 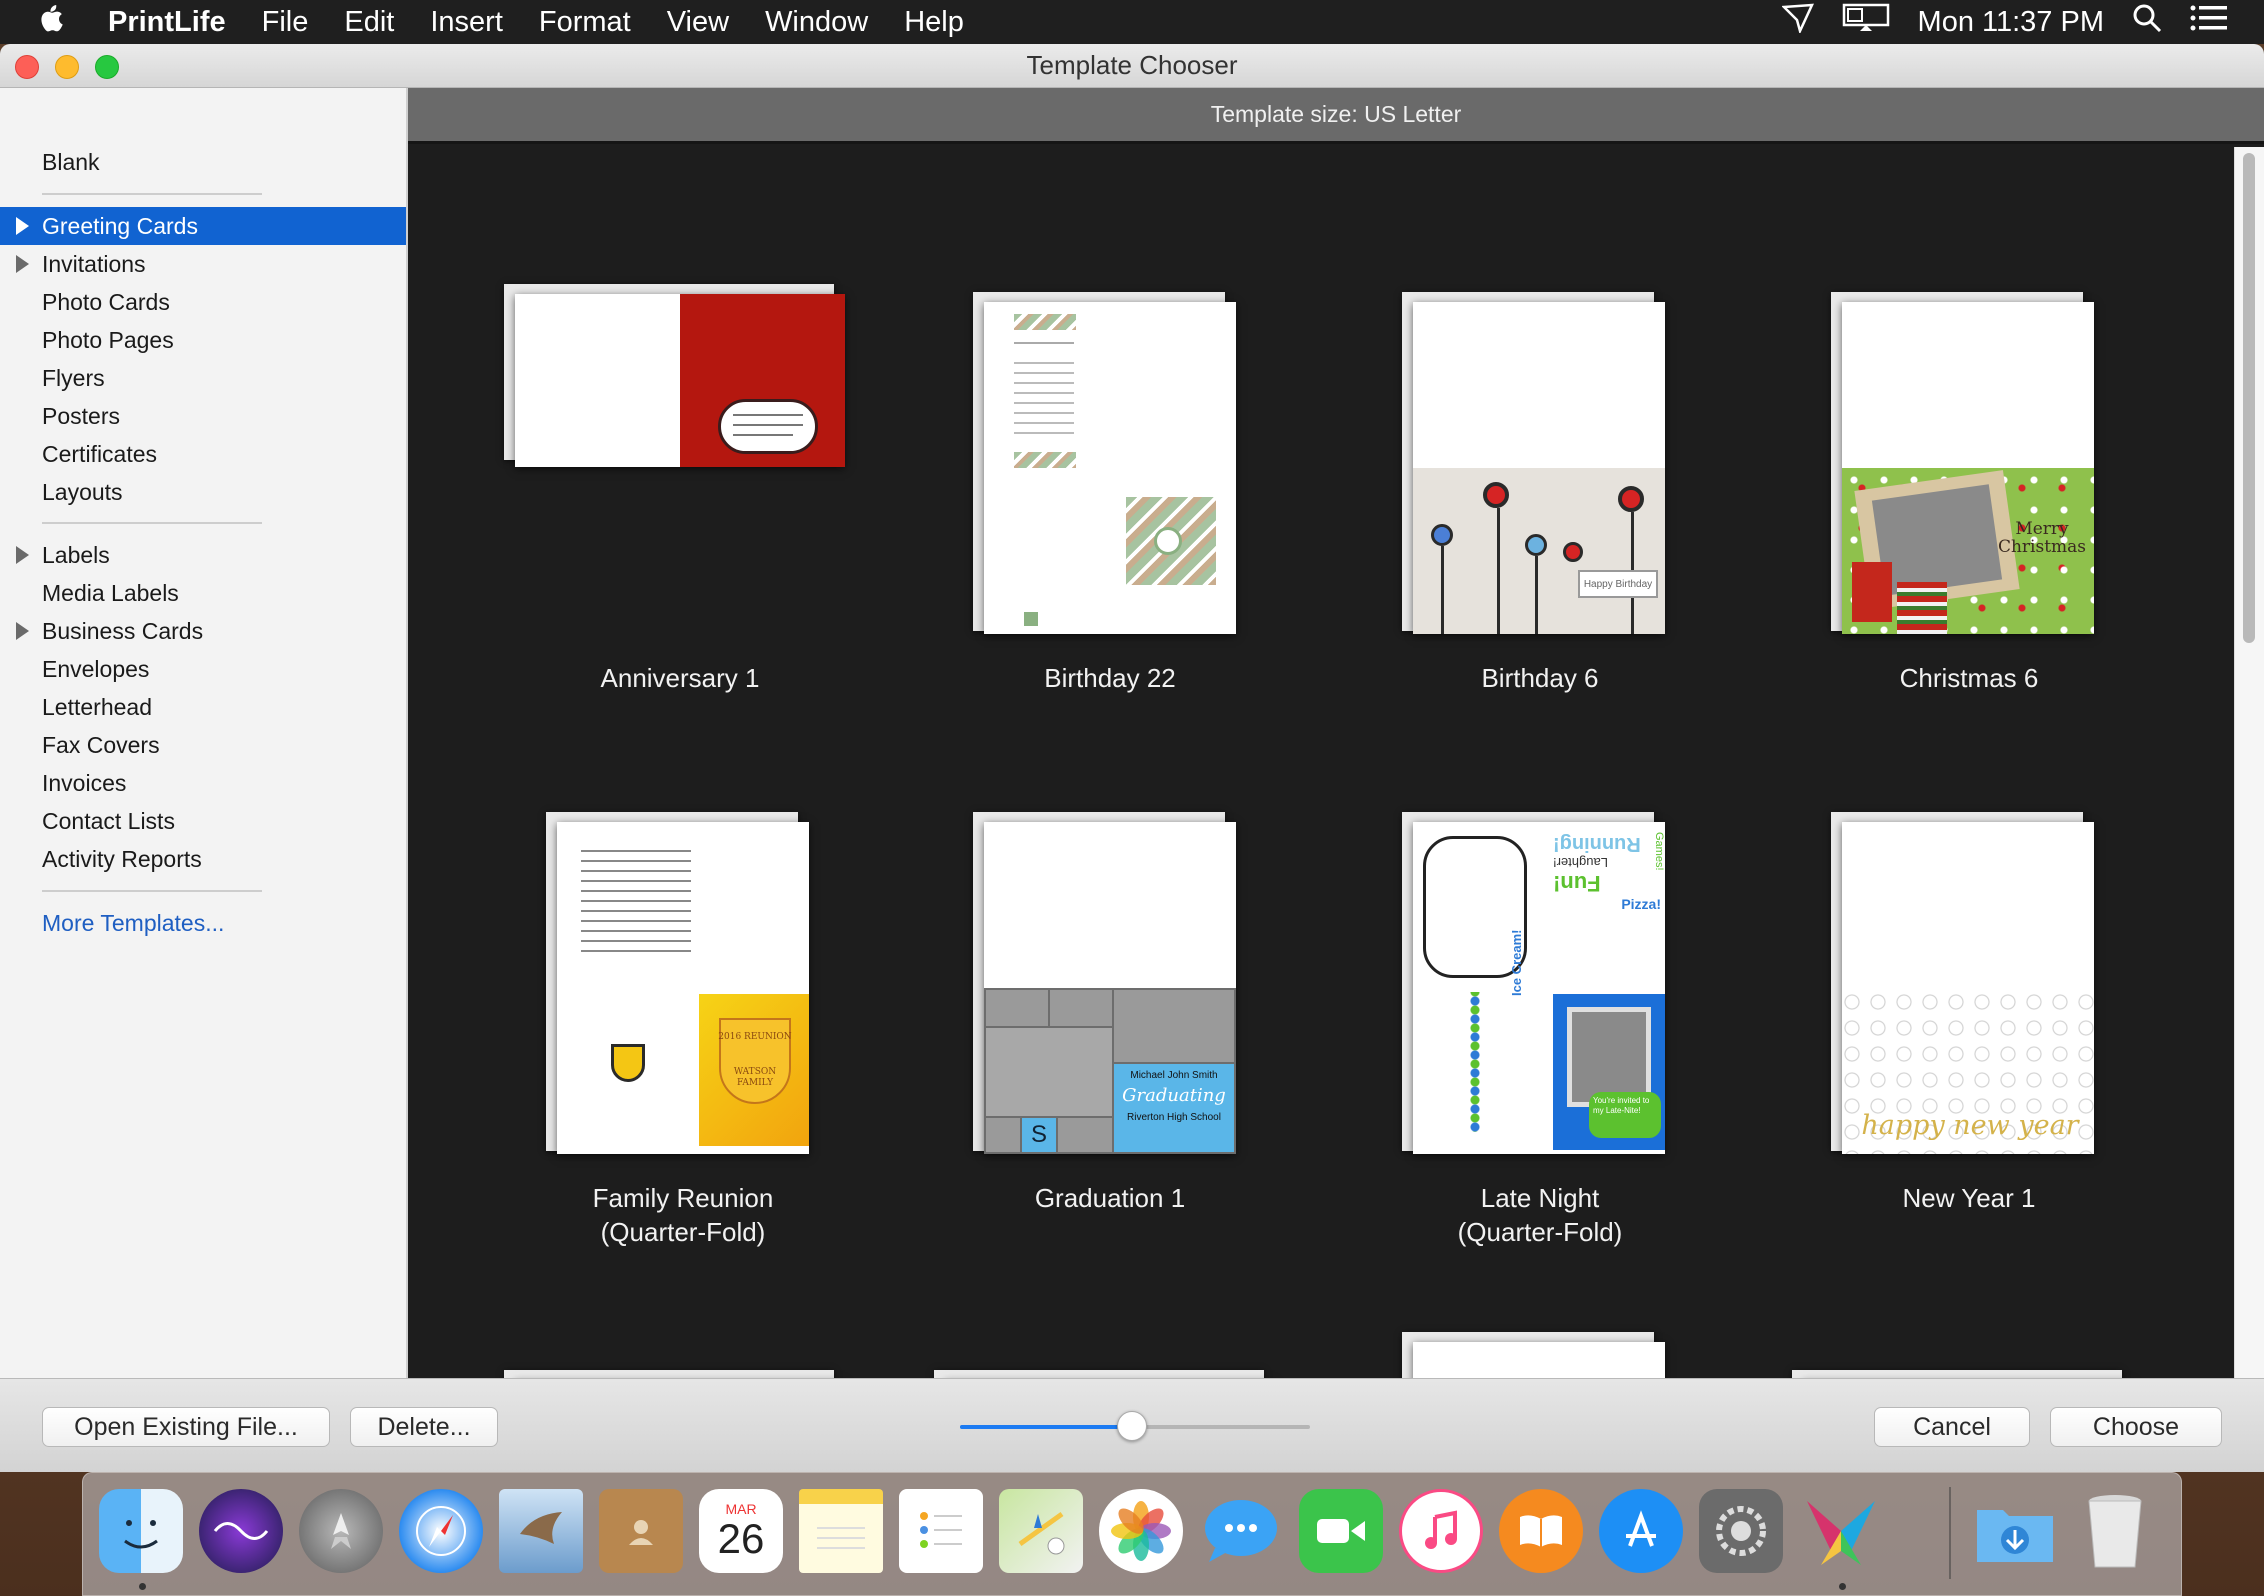 What do you see at coordinates (2015, 1531) in the screenshot?
I see `downloads-icon` at bounding box center [2015, 1531].